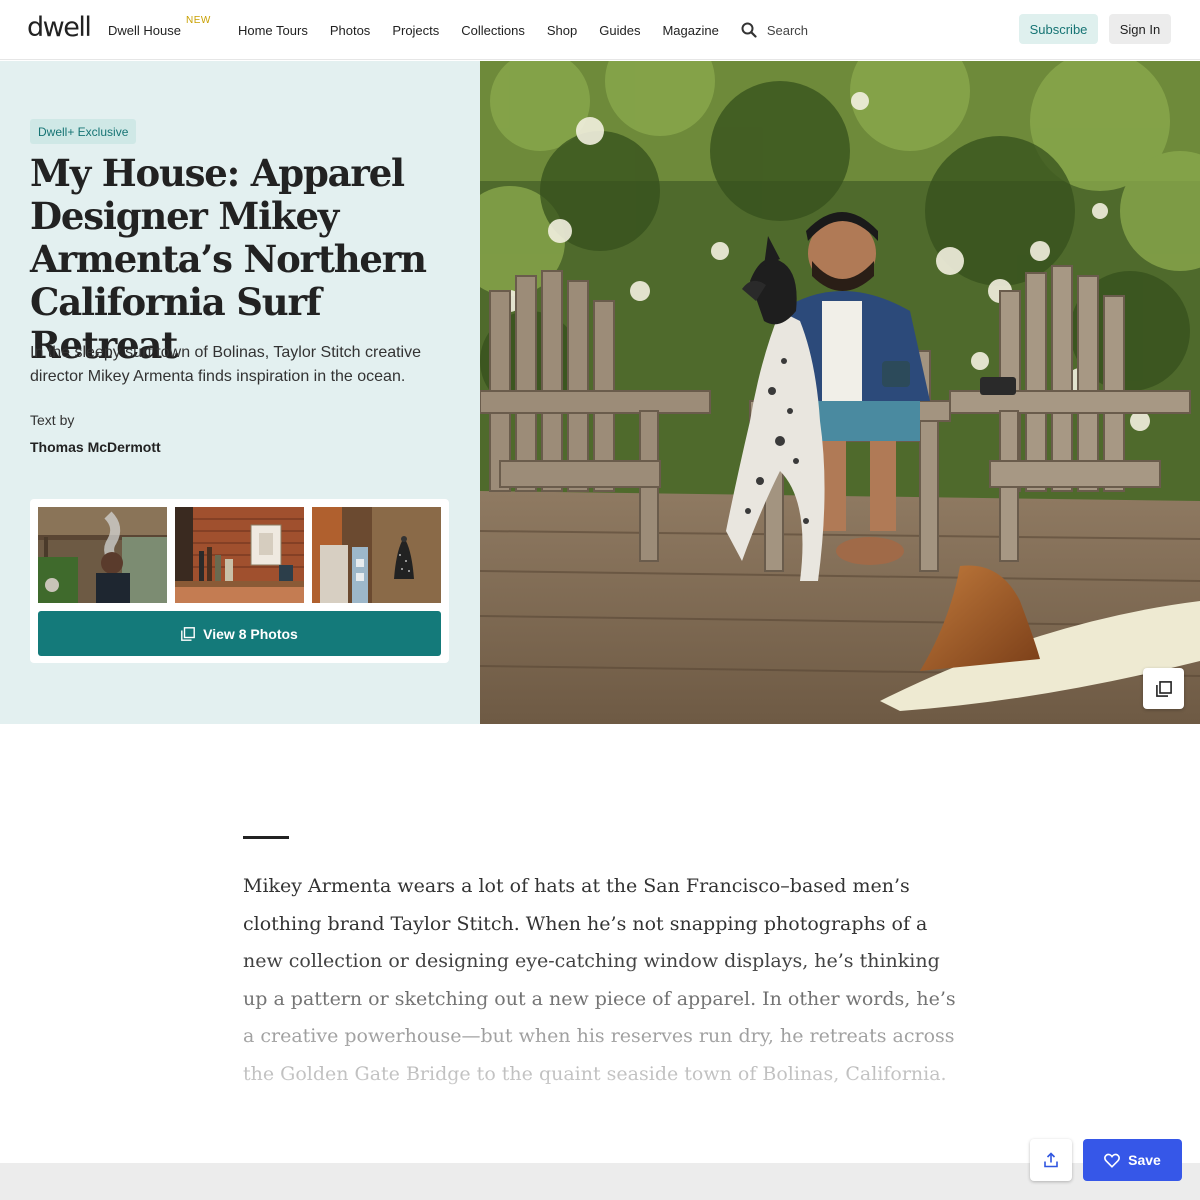  I want to click on nav-item-photos: Photos, so click(350, 30).